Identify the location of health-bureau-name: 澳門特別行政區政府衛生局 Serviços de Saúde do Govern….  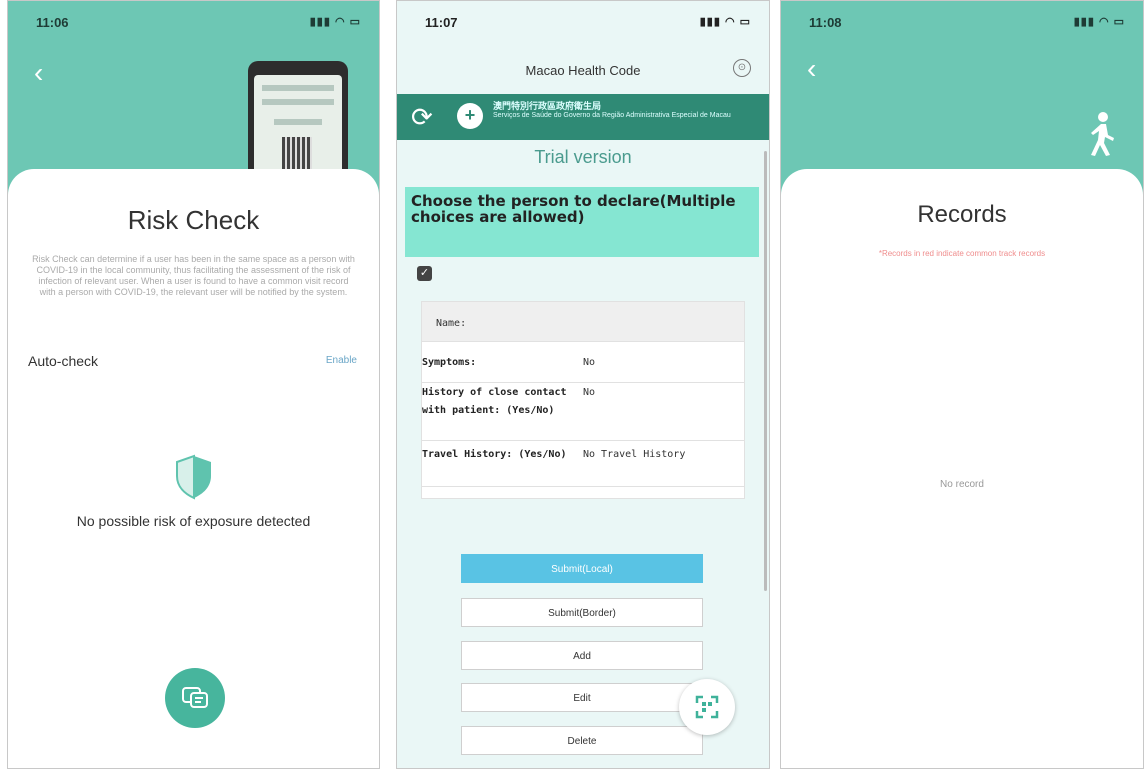
(612, 111).